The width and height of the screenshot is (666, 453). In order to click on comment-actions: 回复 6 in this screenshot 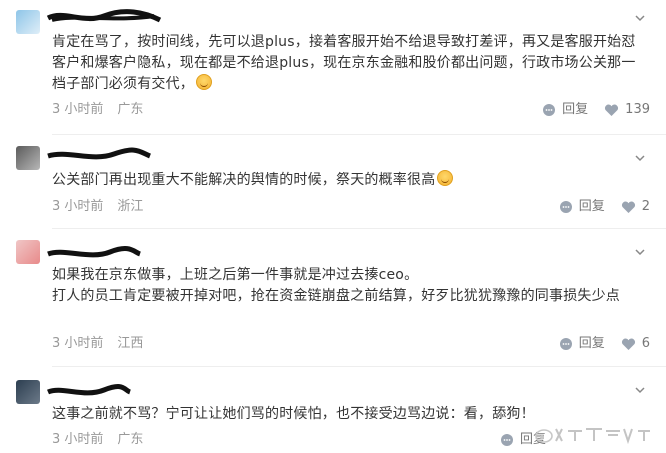, I will do `click(596, 344)`.